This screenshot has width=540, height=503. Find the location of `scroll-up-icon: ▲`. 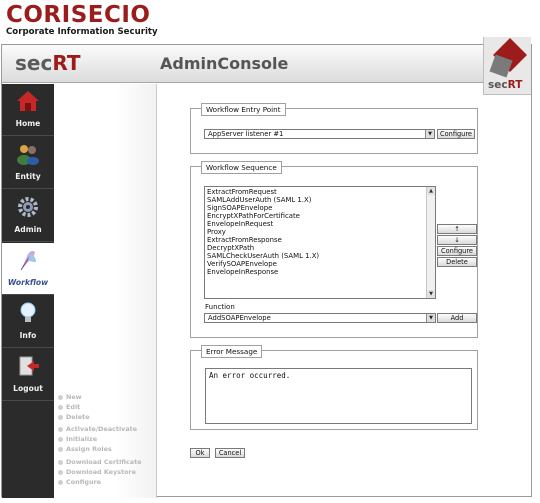

scroll-up-icon: ▲ is located at coordinates (431, 191).